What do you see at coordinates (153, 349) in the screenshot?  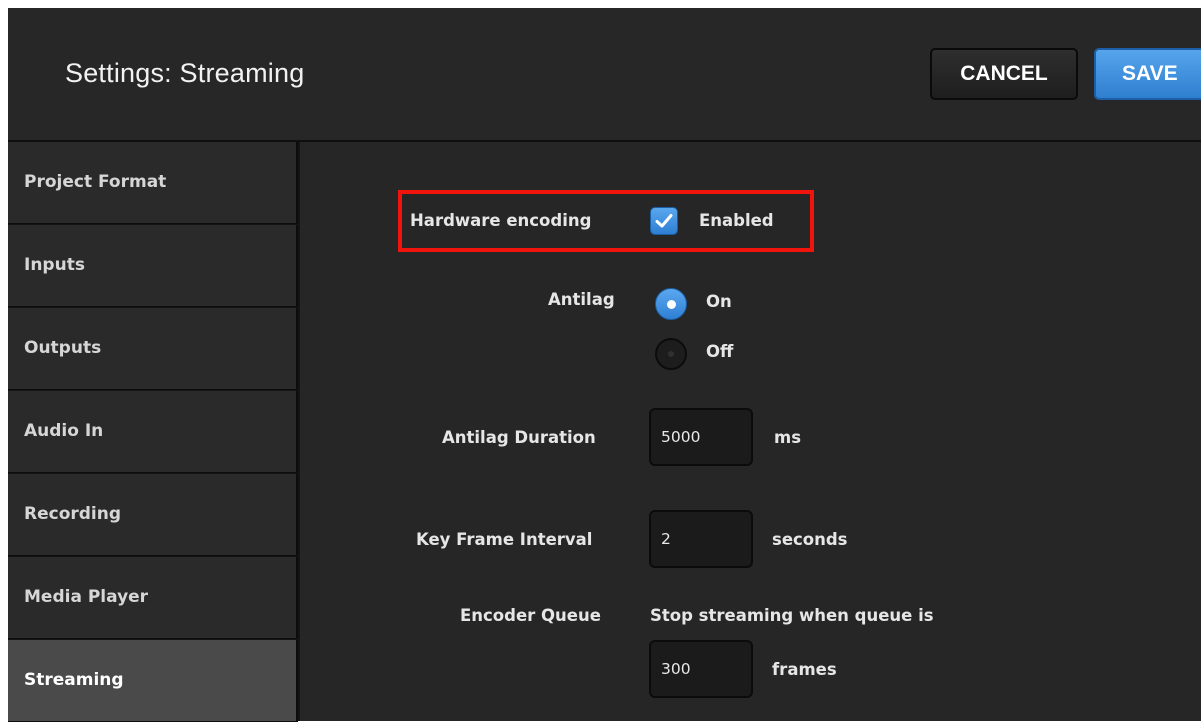 I see `sidebar-item-outputs: Outputs` at bounding box center [153, 349].